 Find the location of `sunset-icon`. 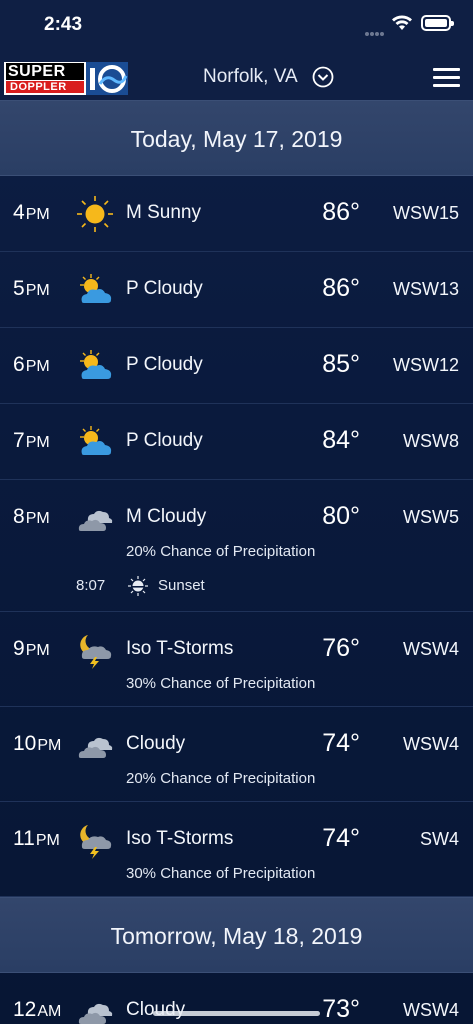

sunset-icon is located at coordinates (138, 586).